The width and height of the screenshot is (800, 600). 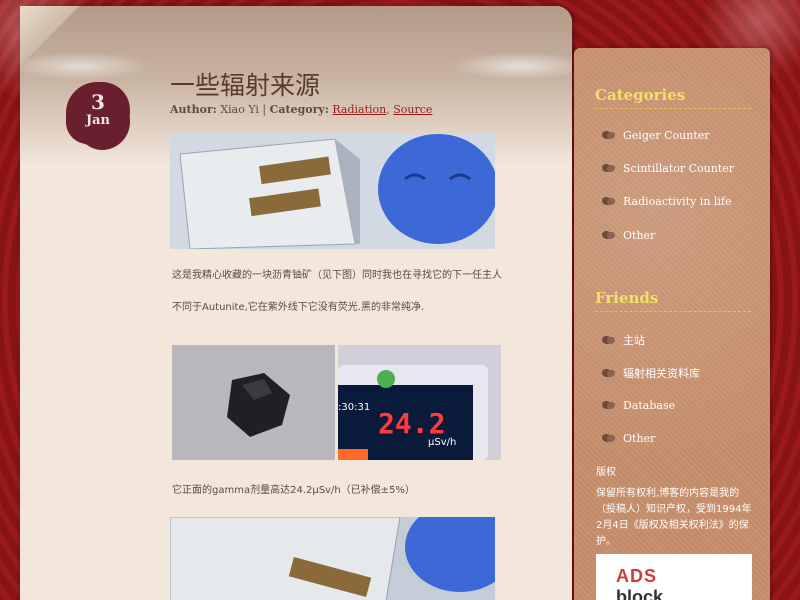 What do you see at coordinates (673, 97) in the screenshot?
I see `categories-heading: Categories` at bounding box center [673, 97].